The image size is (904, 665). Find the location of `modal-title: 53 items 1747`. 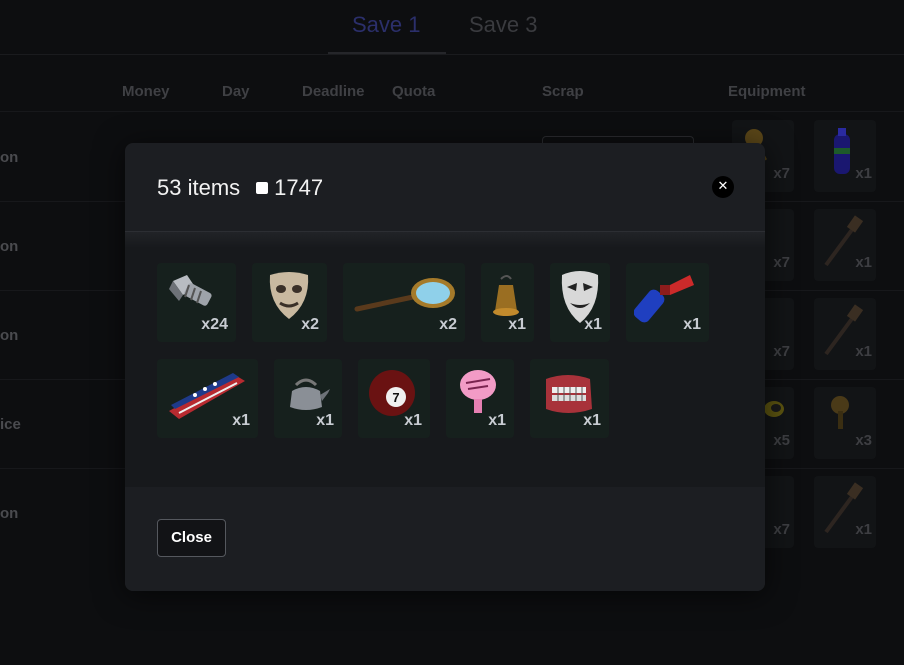

modal-title: 53 items 1747 is located at coordinates (240, 188).